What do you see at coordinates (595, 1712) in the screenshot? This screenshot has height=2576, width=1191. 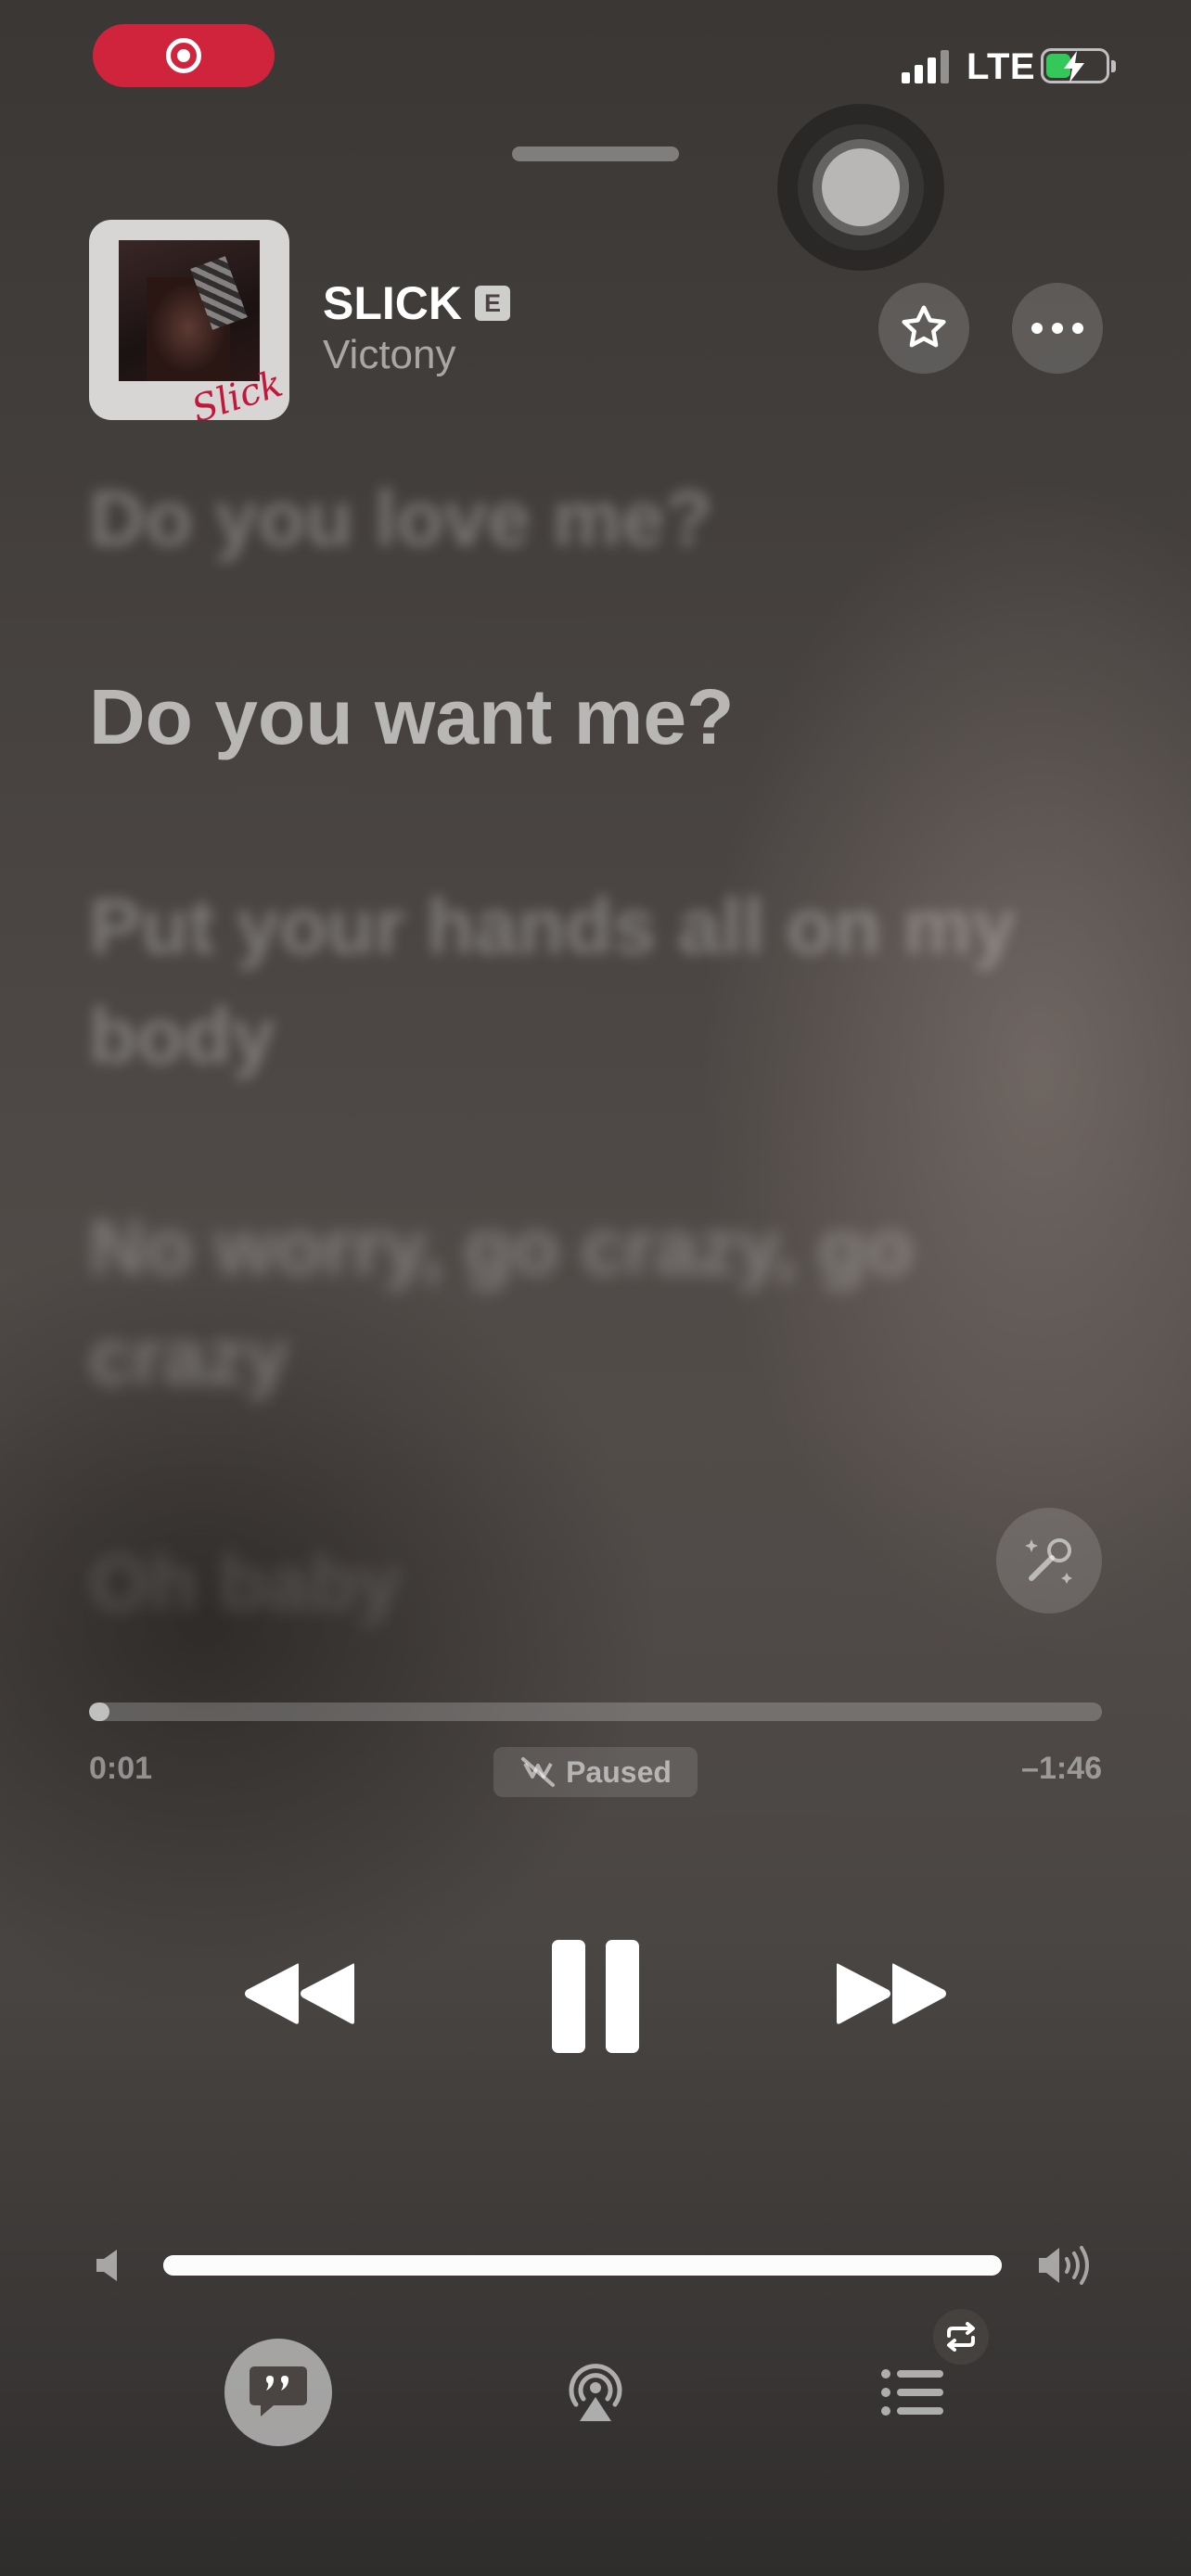 I see `playback-scrubber` at bounding box center [595, 1712].